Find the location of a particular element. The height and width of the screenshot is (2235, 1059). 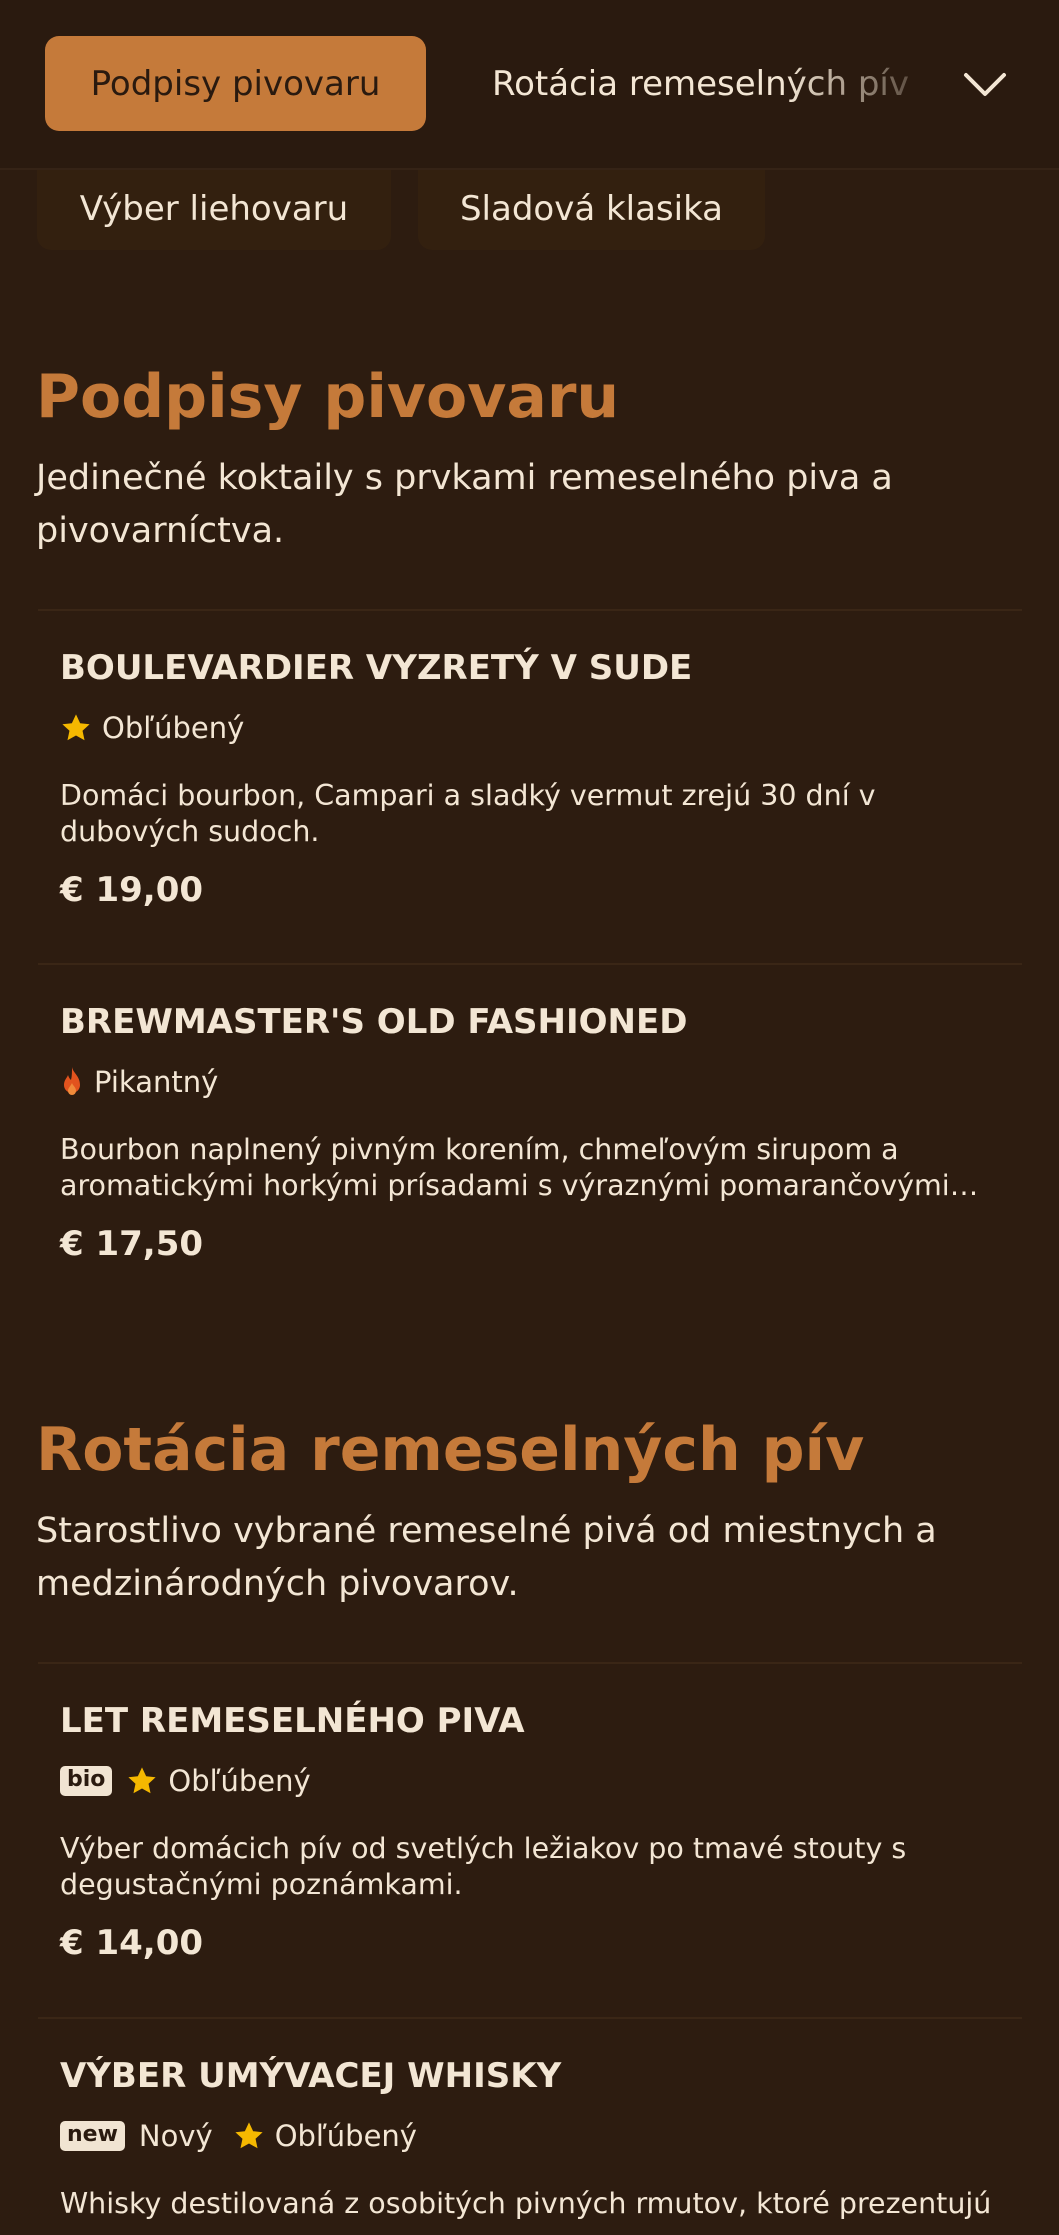

item-price: € 14,00 is located at coordinates (132, 1943).